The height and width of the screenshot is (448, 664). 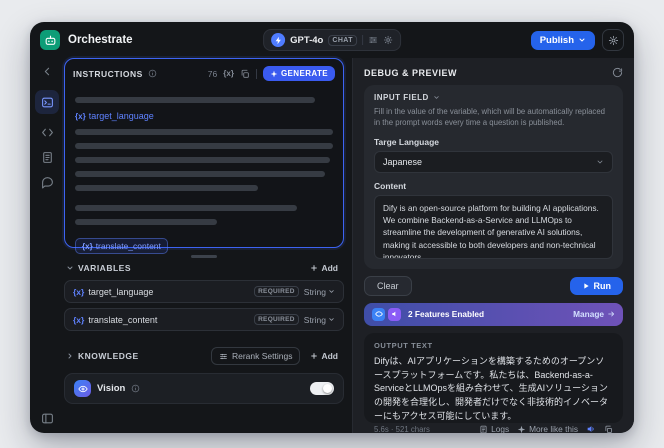 I want to click on sidebar-item-annotation, so click(x=47, y=182).